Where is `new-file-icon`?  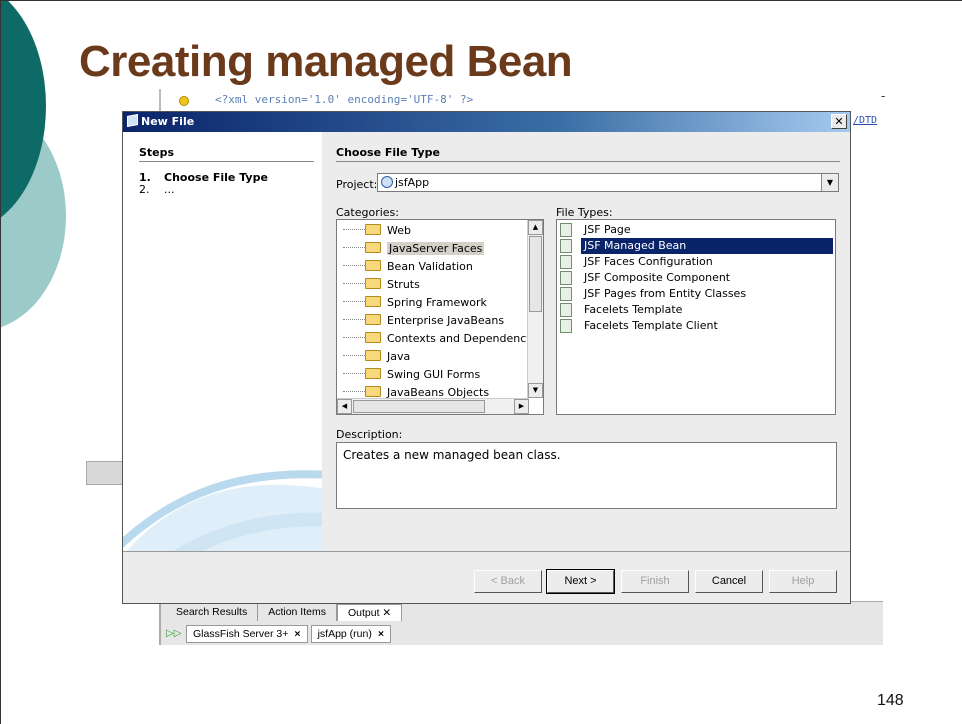
new-file-icon is located at coordinates (132, 120).